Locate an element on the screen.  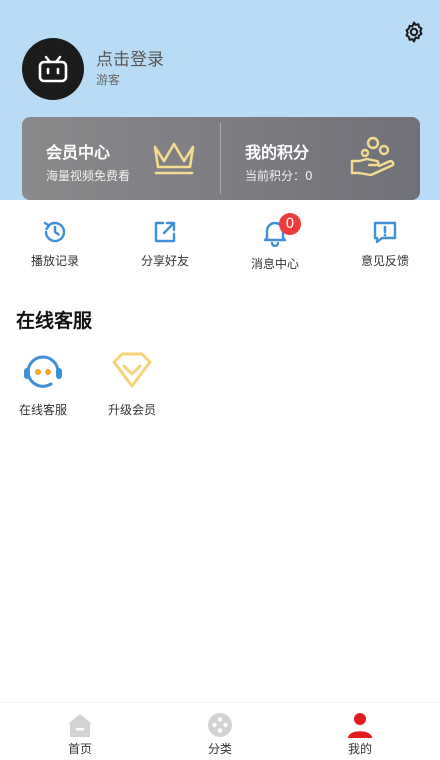
tab-mine: 我的 is located at coordinates (360, 731).